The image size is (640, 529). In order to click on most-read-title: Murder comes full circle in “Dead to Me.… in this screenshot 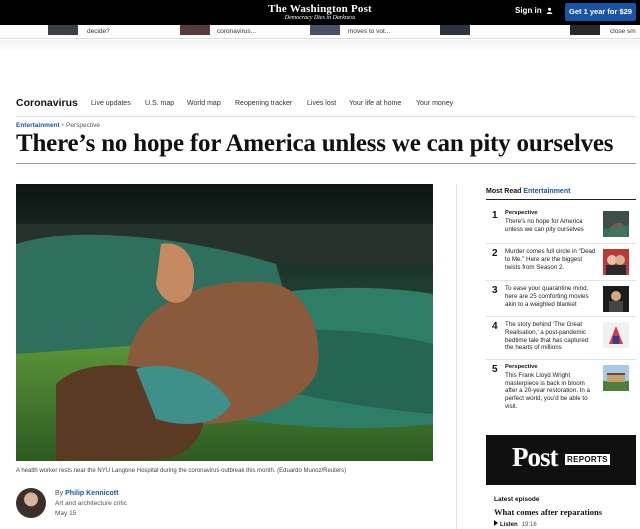, I will do `click(550, 259)`.